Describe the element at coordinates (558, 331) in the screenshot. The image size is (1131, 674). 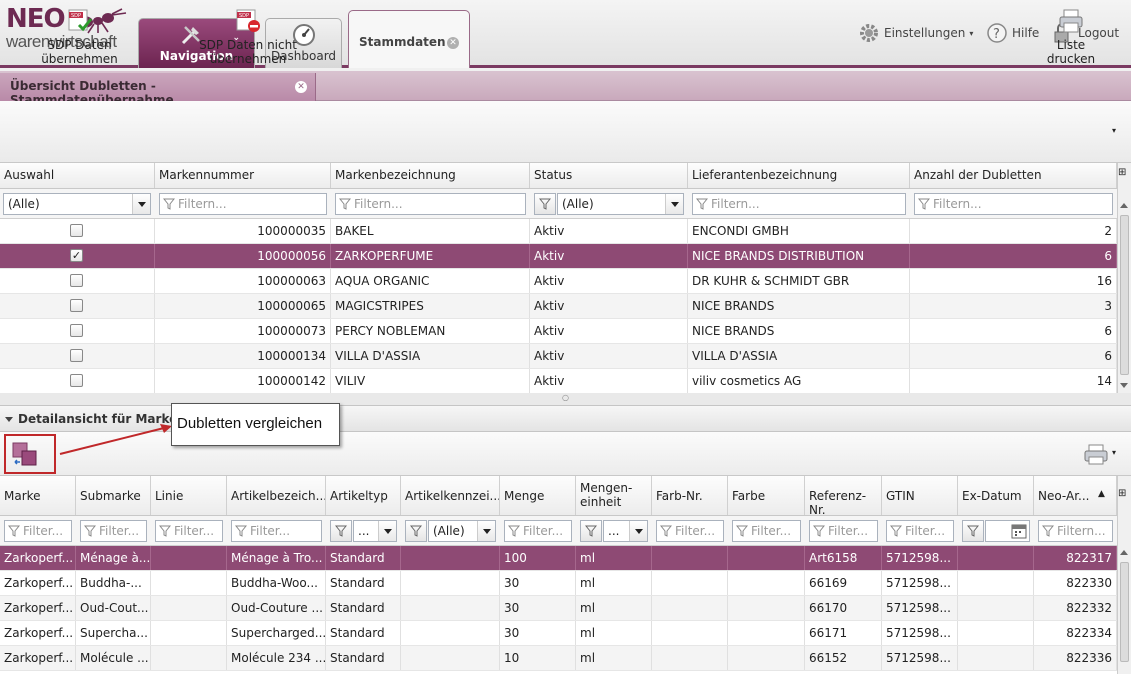
I see `table-row: 100000073 PERCY NOBLEMAN Aktiv NICE BRANDS 6` at that location.